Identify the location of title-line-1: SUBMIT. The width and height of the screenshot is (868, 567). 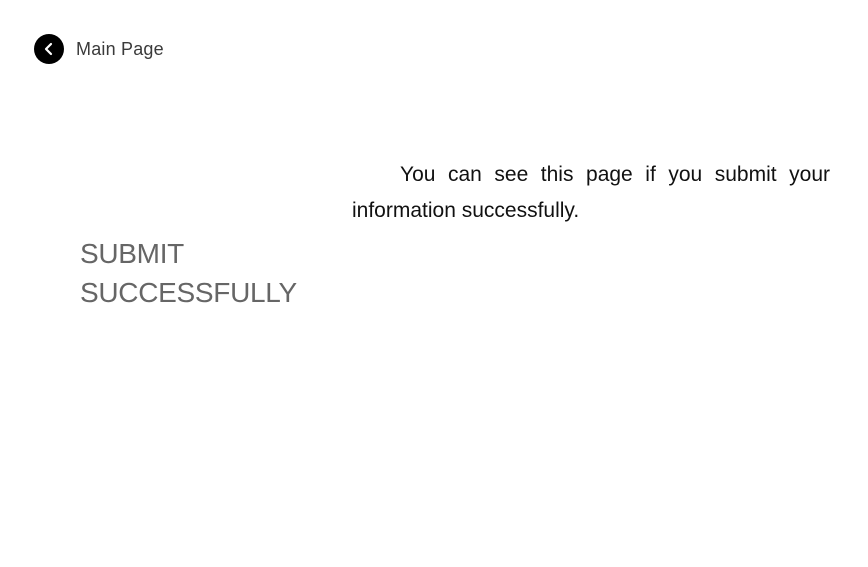
(132, 253).